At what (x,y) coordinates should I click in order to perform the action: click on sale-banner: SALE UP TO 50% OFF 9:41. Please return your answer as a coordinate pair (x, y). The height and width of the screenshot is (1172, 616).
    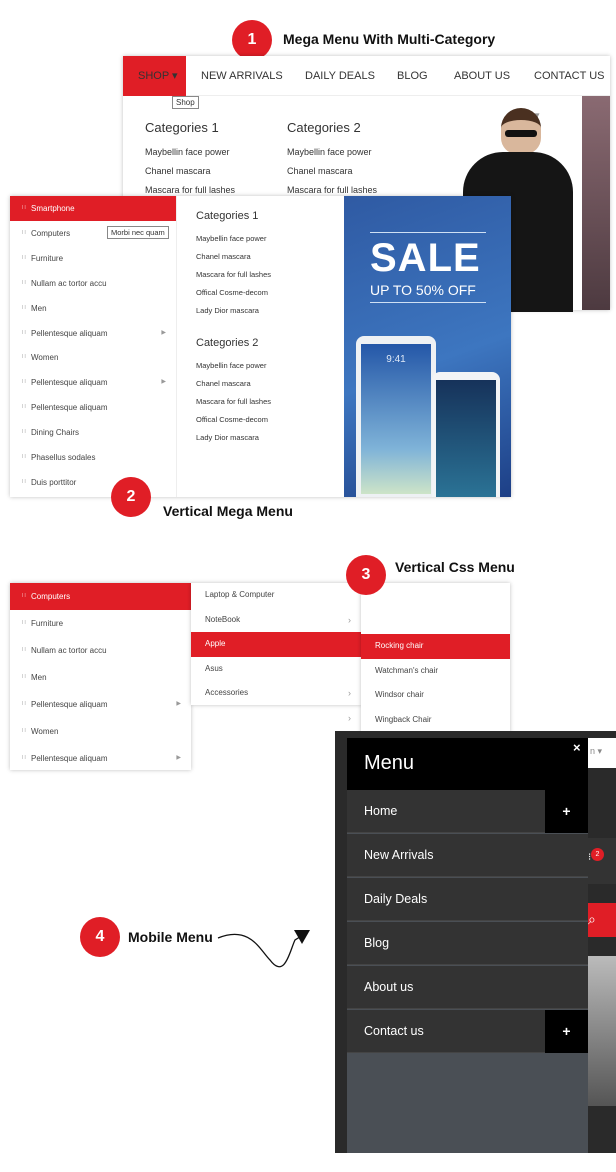
    Looking at the image, I should click on (427, 346).